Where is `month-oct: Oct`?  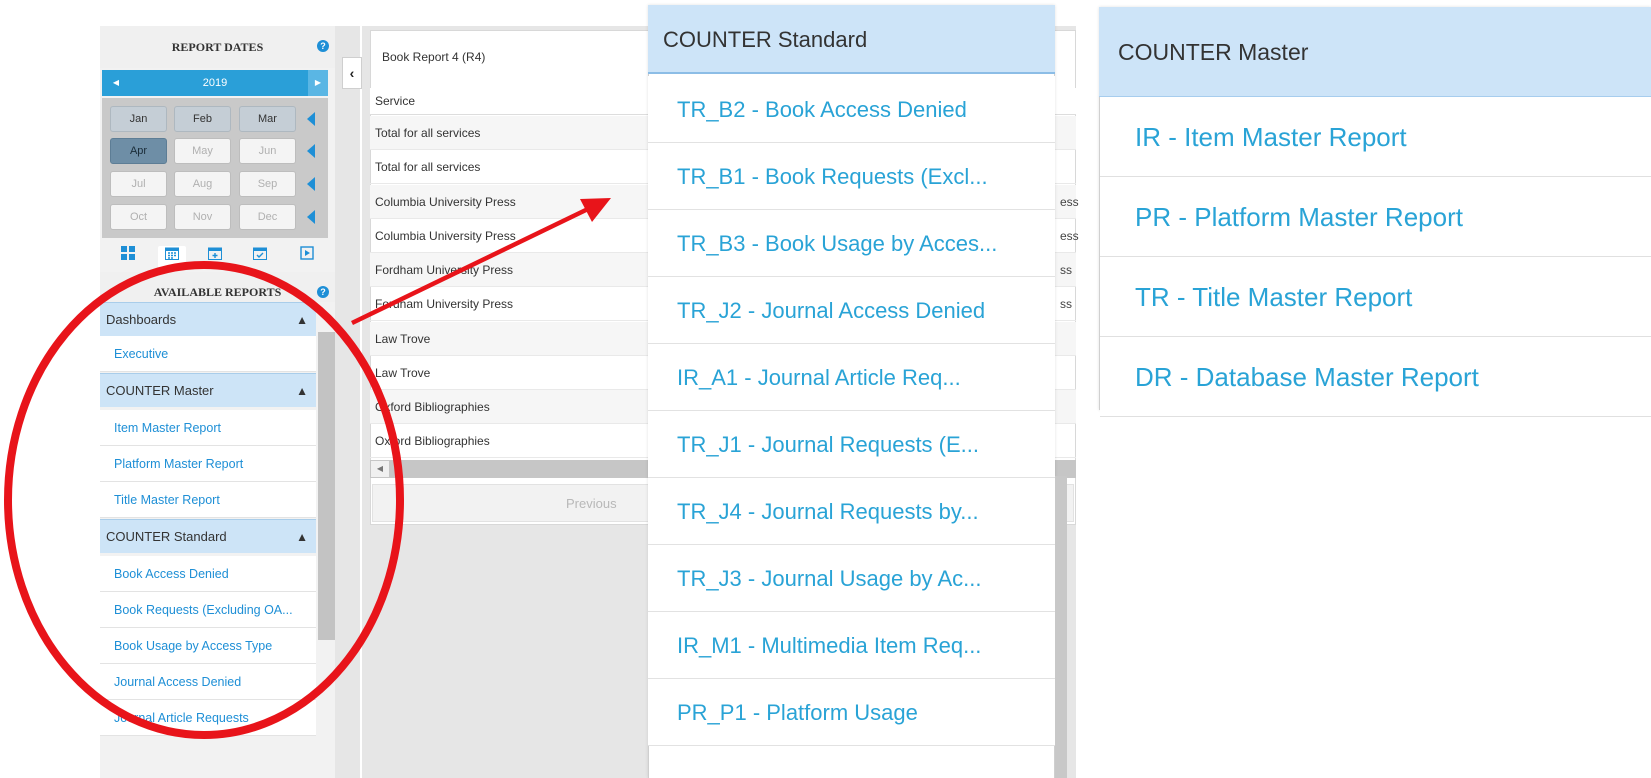 month-oct: Oct is located at coordinates (138, 217).